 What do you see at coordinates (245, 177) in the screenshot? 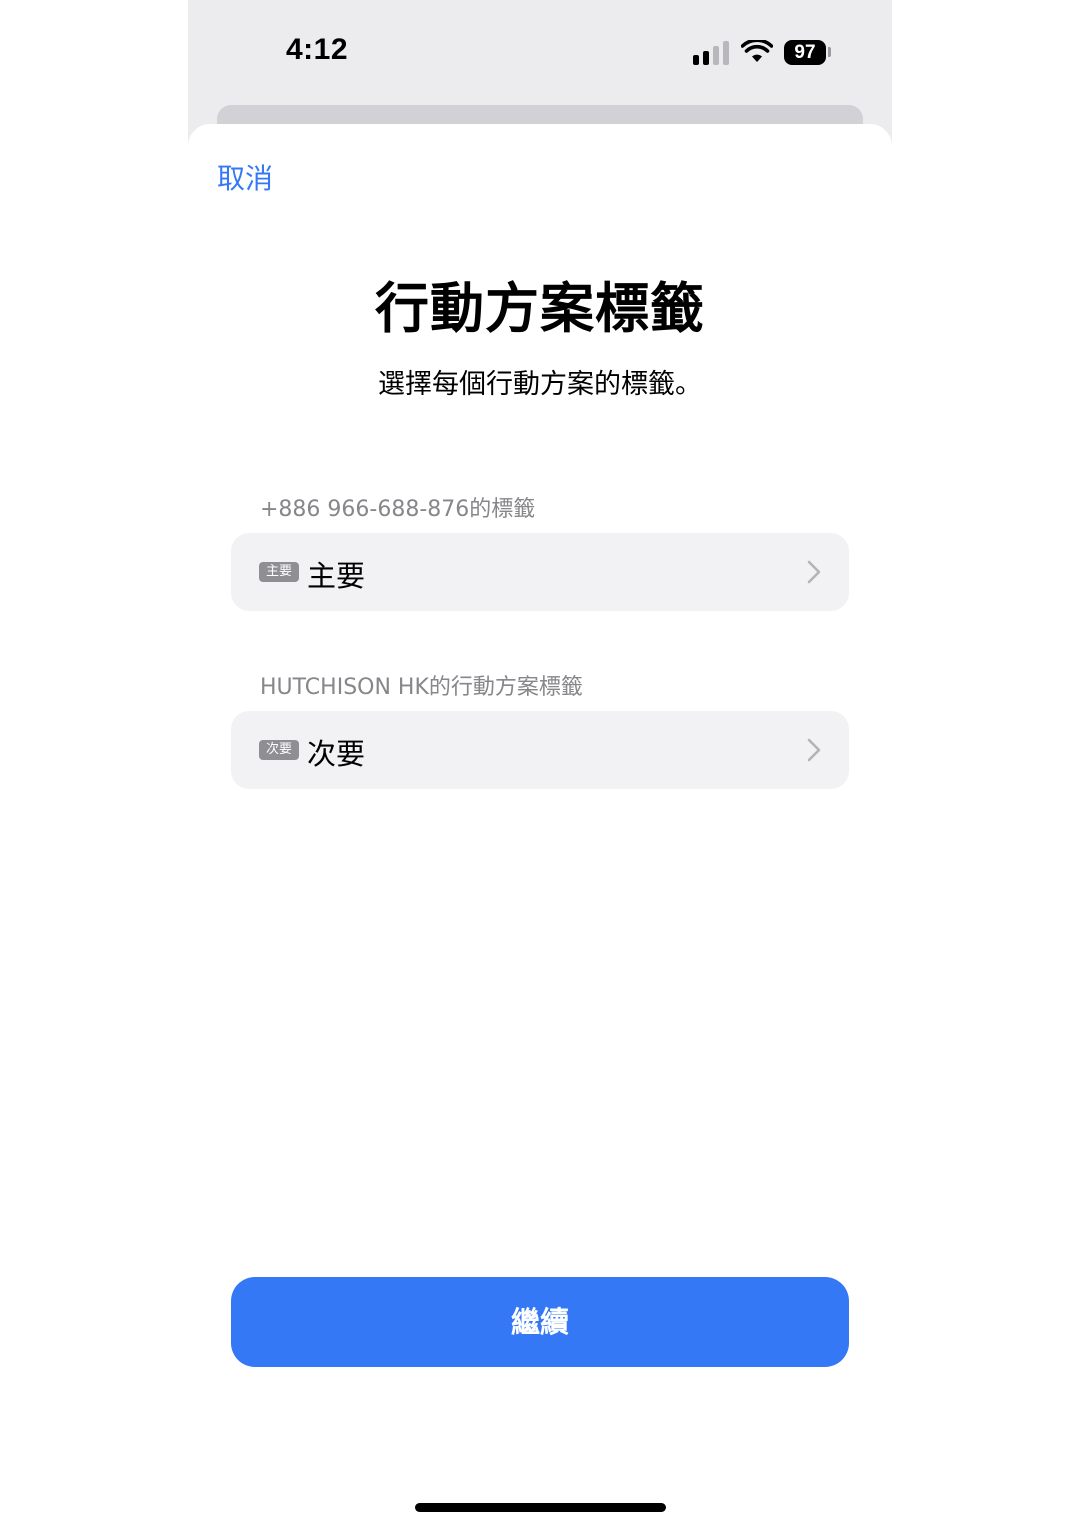
I see `cancel-button: 取消` at bounding box center [245, 177].